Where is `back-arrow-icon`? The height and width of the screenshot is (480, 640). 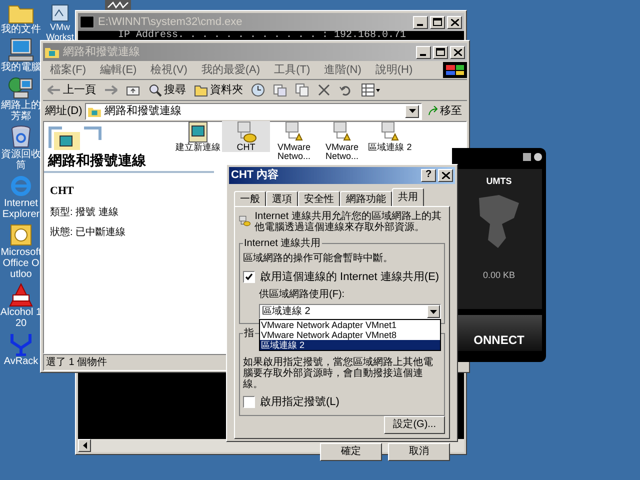 back-arrow-icon is located at coordinates (54, 90).